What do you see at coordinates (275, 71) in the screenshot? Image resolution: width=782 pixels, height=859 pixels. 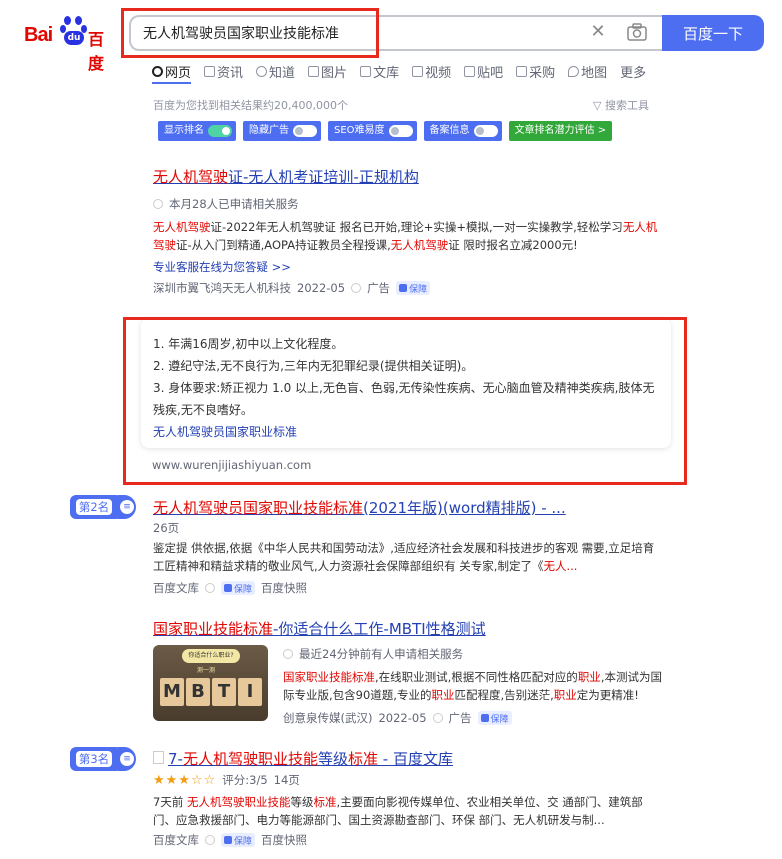 I see `tab-zhidao: 知道` at bounding box center [275, 71].